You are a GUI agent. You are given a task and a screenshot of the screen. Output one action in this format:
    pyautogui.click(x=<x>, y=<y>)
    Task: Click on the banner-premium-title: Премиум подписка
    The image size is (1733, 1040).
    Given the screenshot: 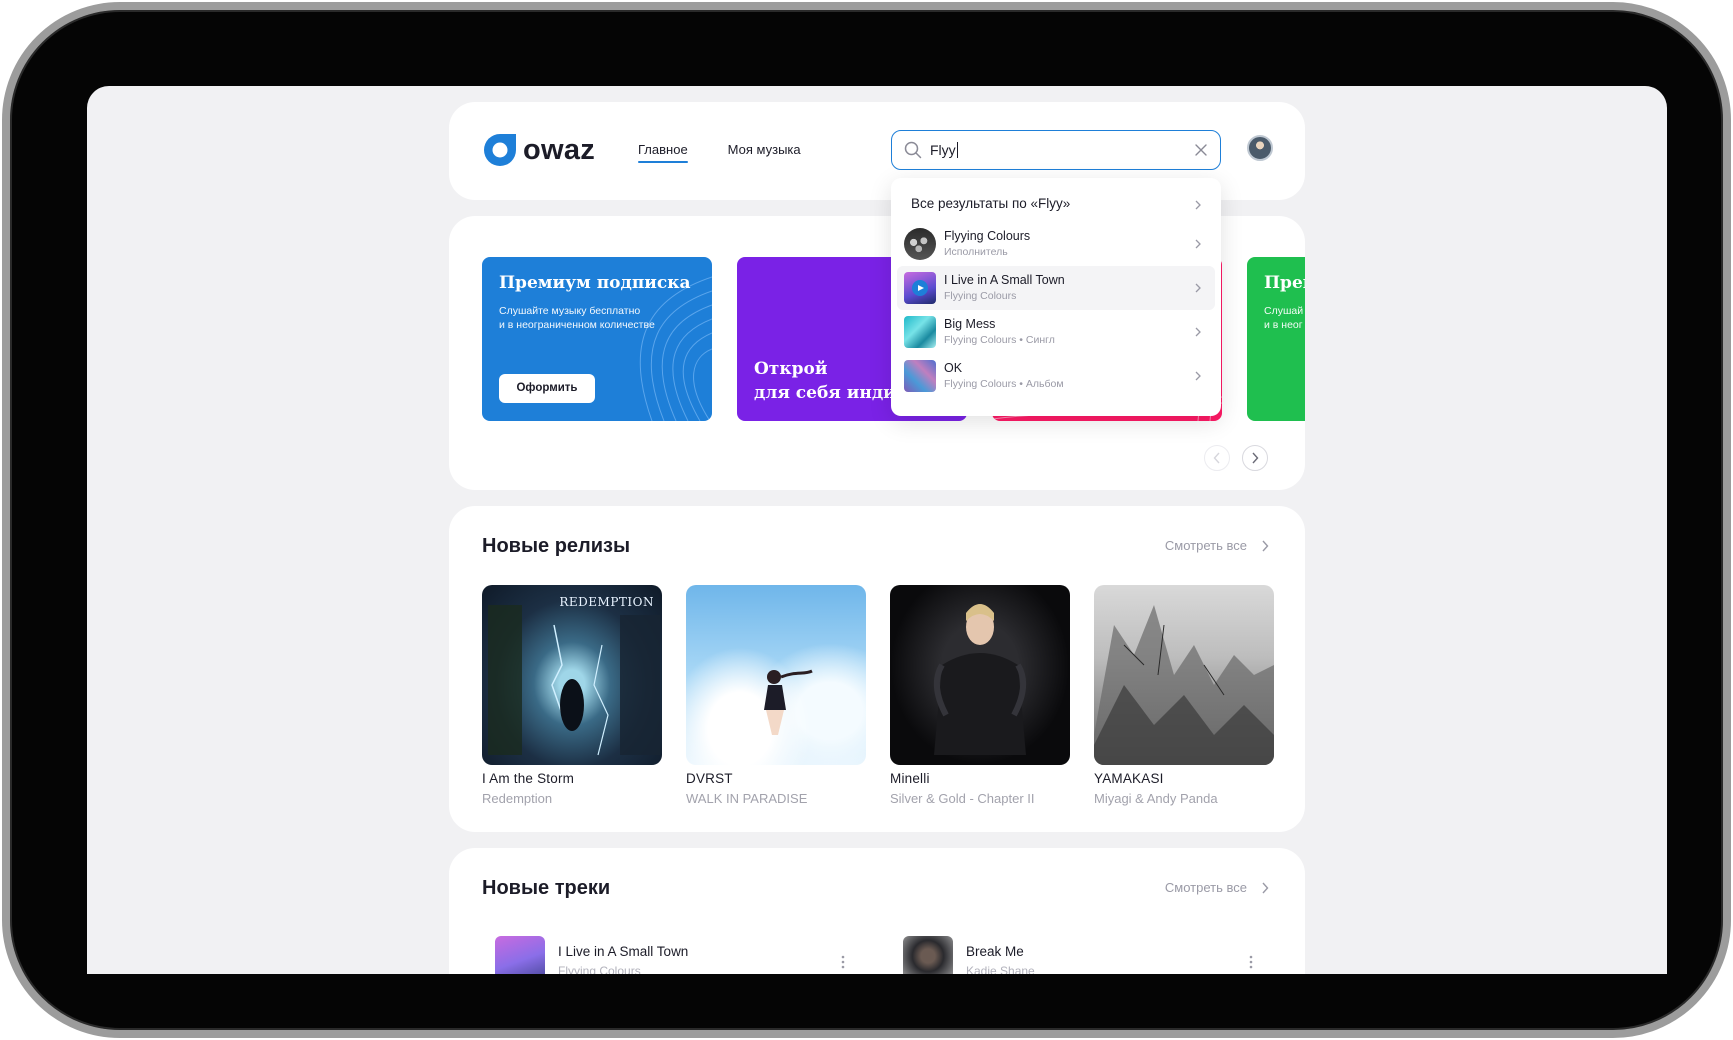 What is the action you would take?
    pyautogui.click(x=595, y=283)
    